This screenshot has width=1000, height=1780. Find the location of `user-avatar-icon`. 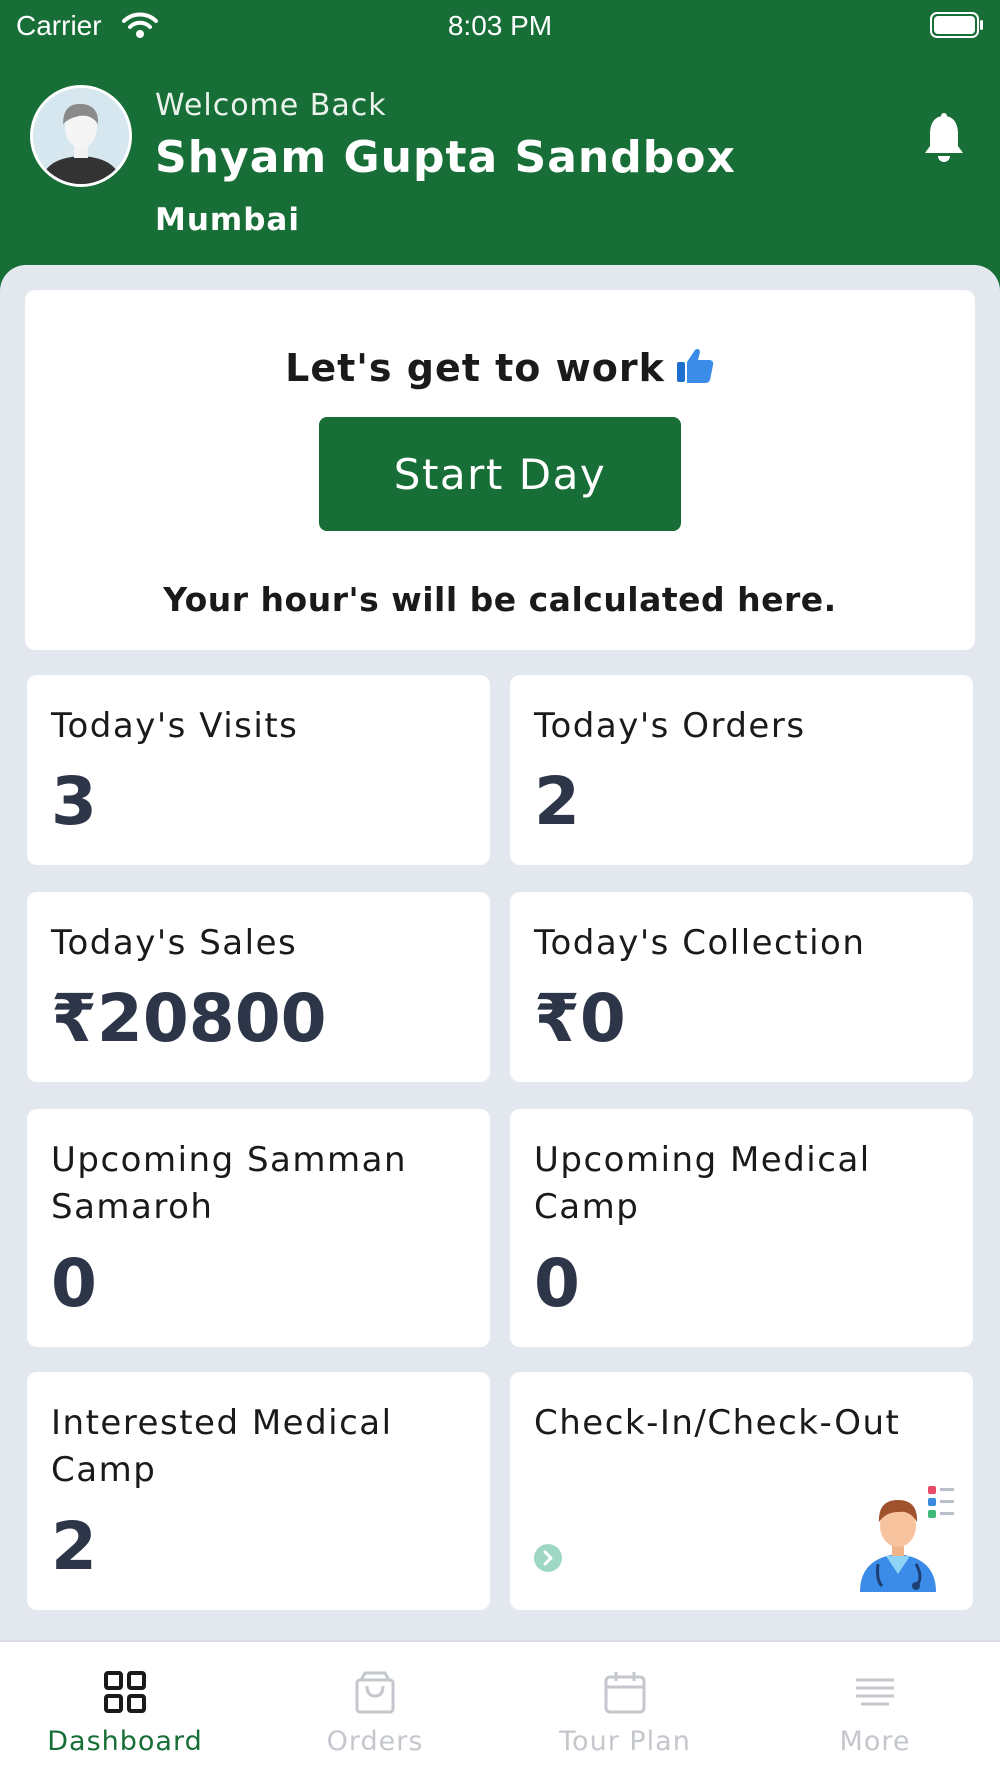

user-avatar-icon is located at coordinates (81, 136).